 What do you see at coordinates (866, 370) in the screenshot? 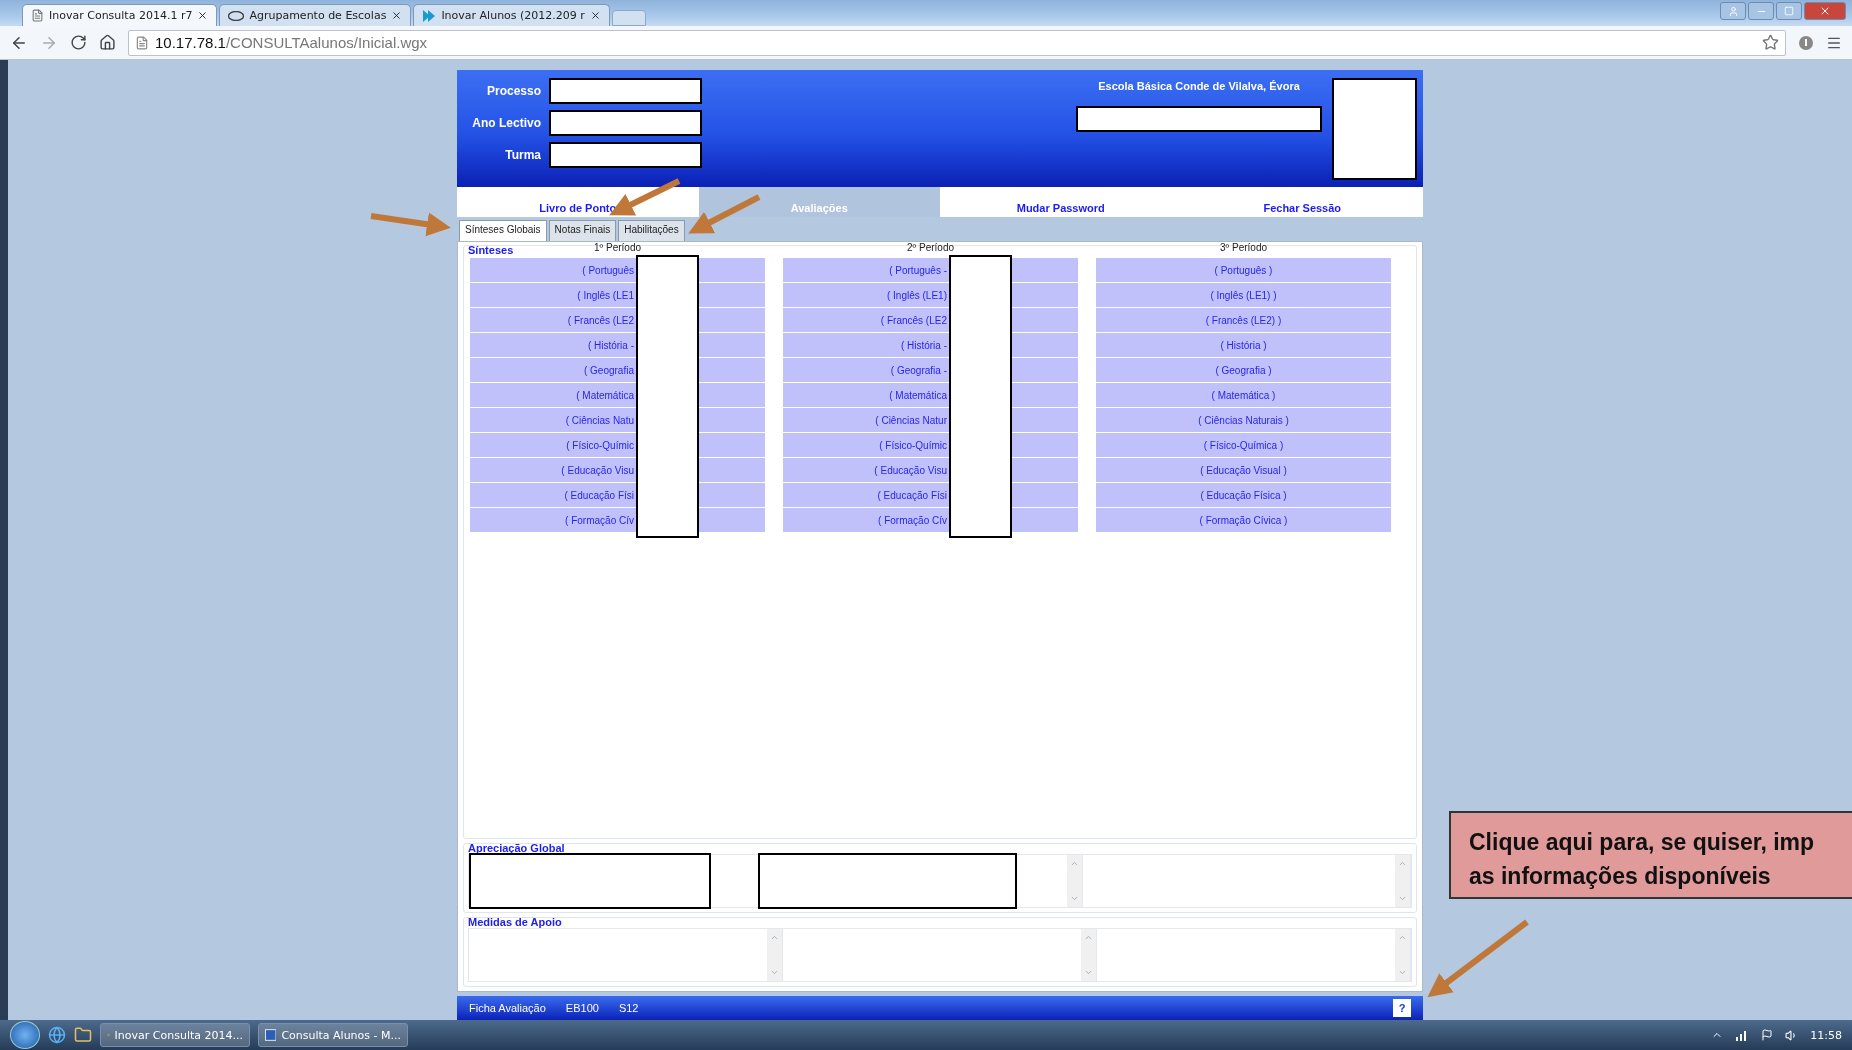
I see `subject-link: ( Geografia -` at bounding box center [866, 370].